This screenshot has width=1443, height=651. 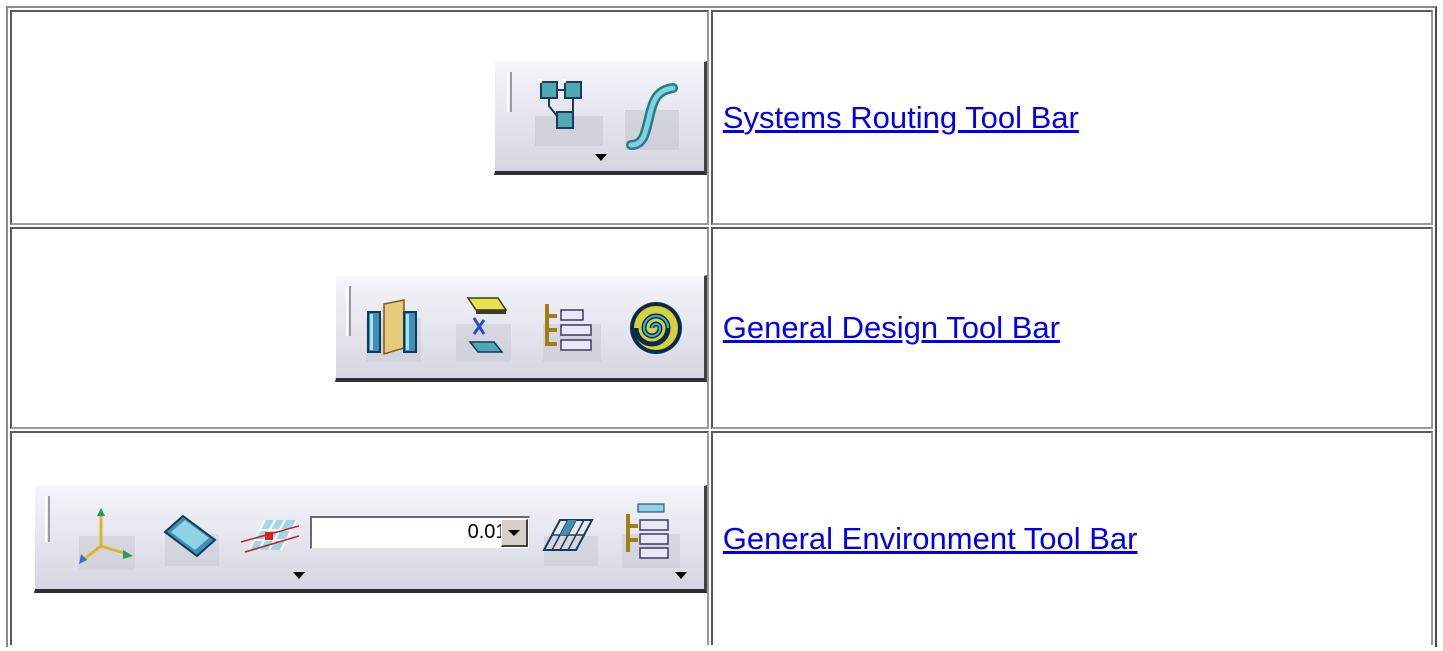 I want to click on hierarchy-tree-icon, so click(x=572, y=331).